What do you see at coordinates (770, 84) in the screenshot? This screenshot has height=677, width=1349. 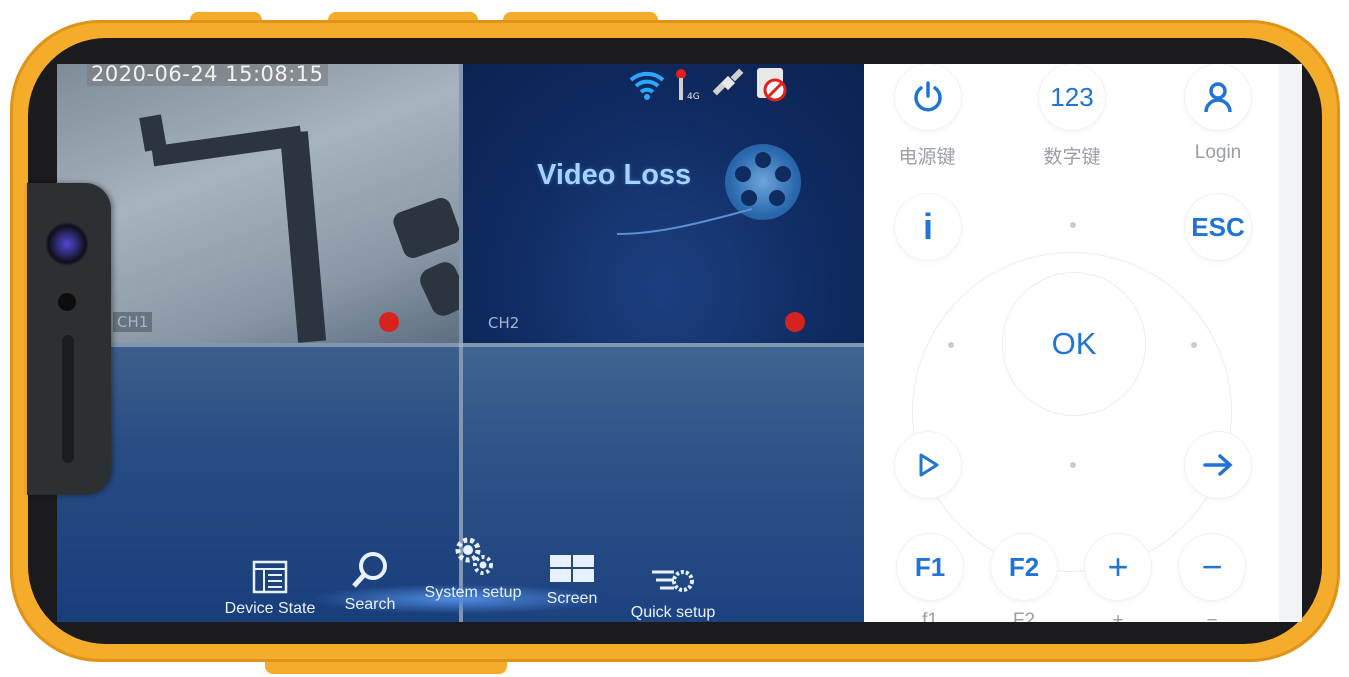 I see `no-disk-icon` at bounding box center [770, 84].